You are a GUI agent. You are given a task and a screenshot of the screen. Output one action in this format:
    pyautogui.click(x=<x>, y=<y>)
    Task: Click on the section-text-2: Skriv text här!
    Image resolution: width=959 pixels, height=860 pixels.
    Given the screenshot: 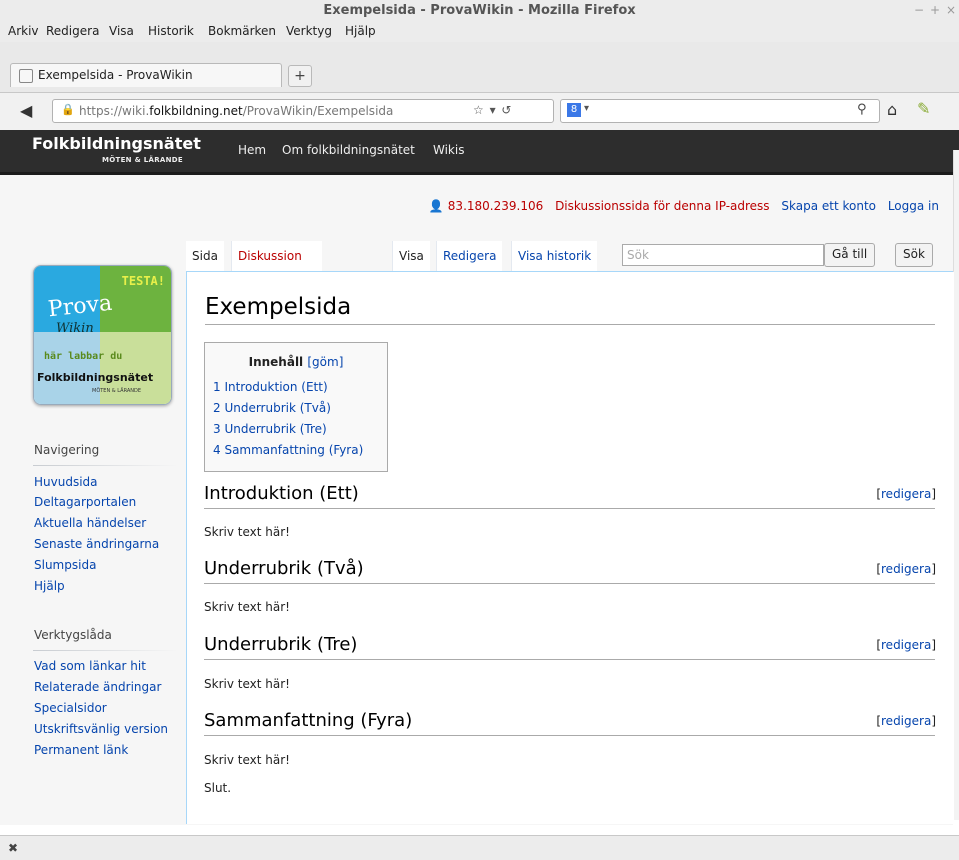 What is the action you would take?
    pyautogui.click(x=247, y=607)
    